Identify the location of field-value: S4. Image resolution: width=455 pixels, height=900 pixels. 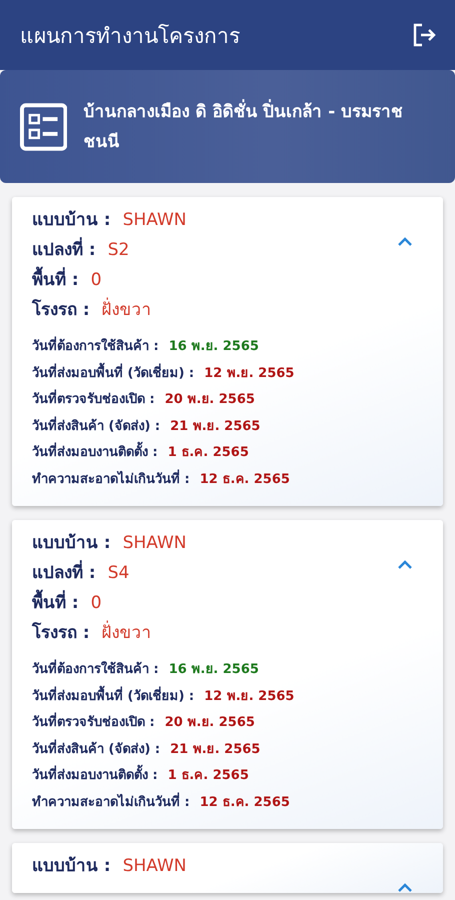
(119, 573).